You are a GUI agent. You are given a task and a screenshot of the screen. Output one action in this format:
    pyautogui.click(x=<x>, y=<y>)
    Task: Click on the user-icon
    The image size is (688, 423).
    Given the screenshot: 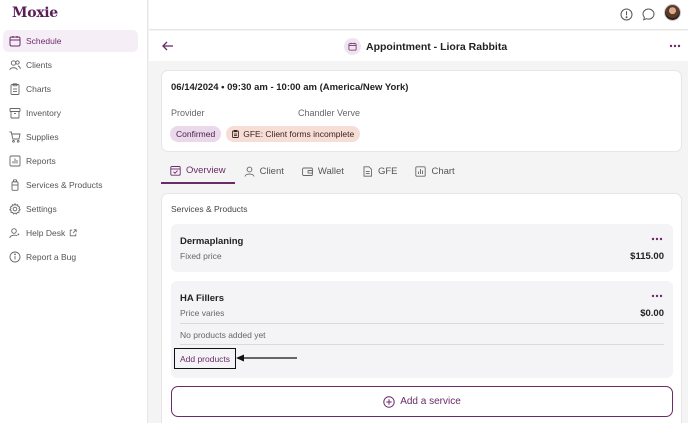 What is the action you would take?
    pyautogui.click(x=249, y=171)
    